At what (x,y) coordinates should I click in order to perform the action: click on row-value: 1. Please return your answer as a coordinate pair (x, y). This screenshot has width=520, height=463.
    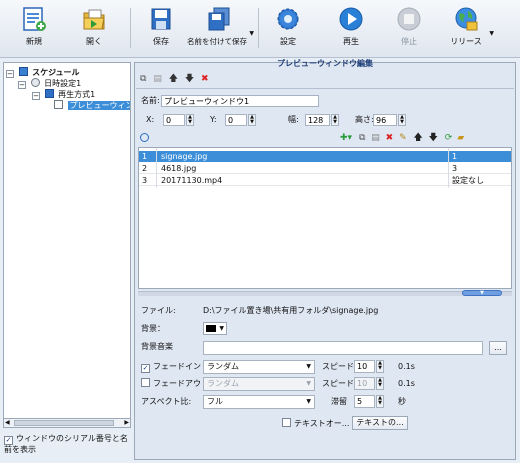
    Looking at the image, I should click on (455, 156).